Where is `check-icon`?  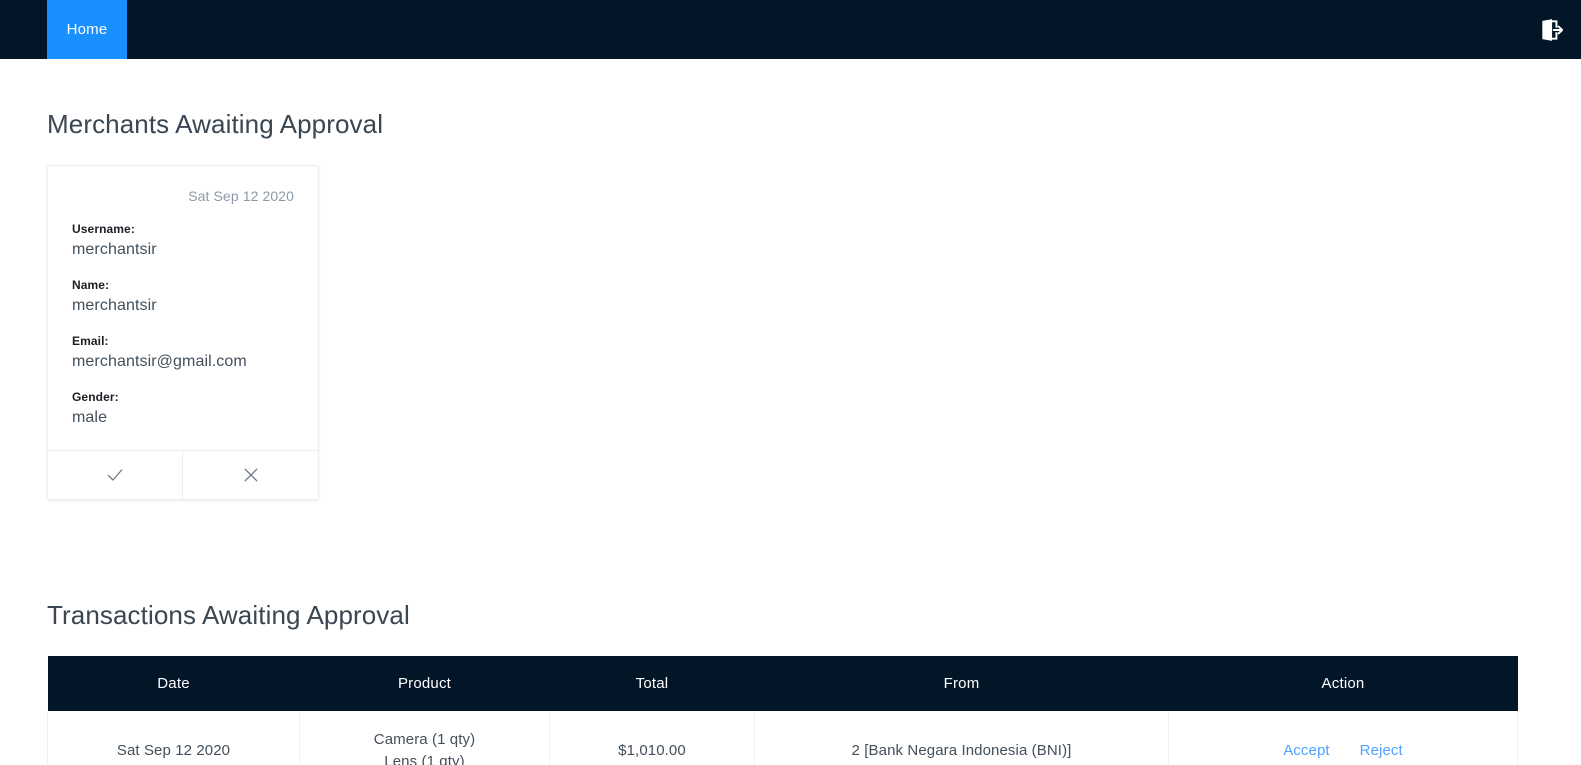
check-icon is located at coordinates (115, 475).